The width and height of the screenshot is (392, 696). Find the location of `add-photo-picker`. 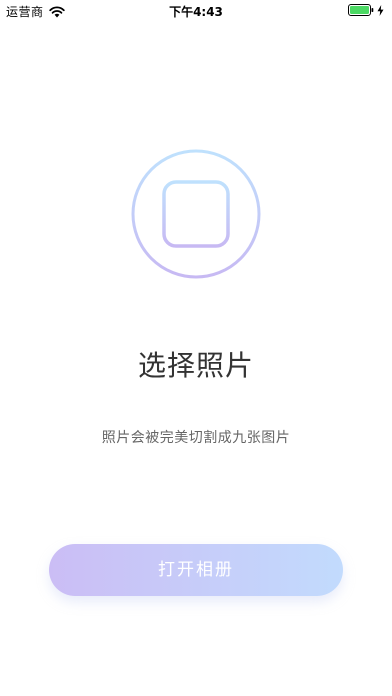

add-photo-picker is located at coordinates (196, 214).